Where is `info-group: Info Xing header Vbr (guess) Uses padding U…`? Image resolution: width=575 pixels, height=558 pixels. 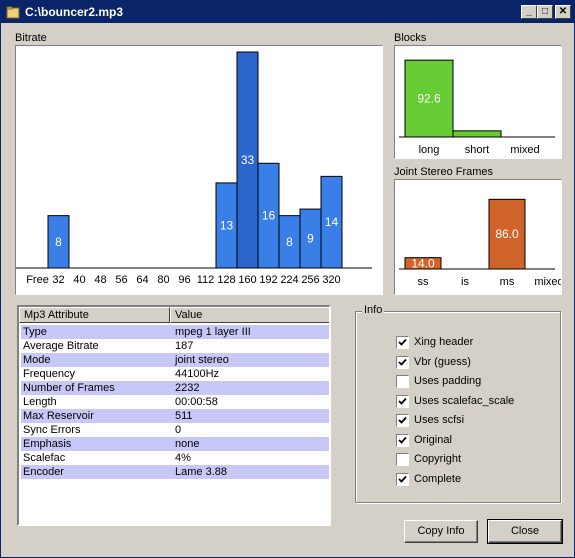
info-group: Info Xing header Vbr (guess) Uses padding U… is located at coordinates (458, 403).